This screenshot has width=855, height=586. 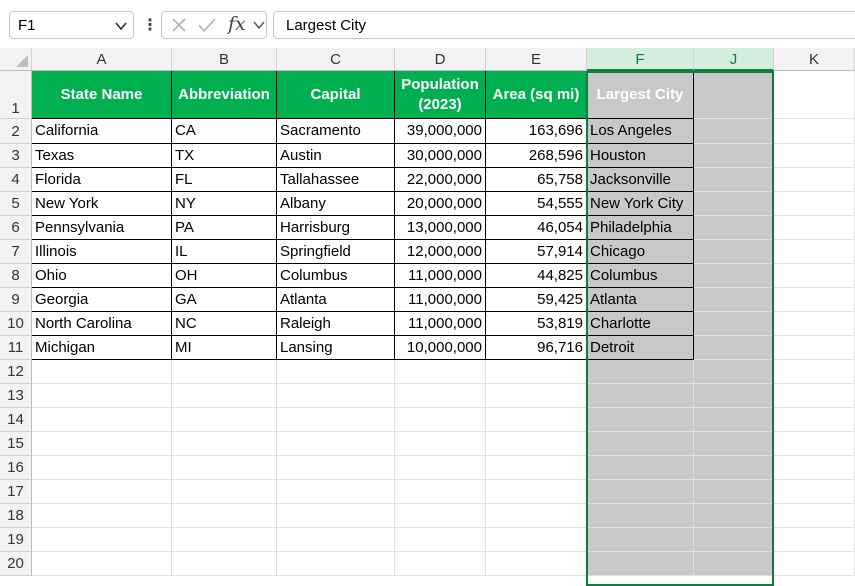 What do you see at coordinates (224, 516) in the screenshot?
I see `cell-b18` at bounding box center [224, 516].